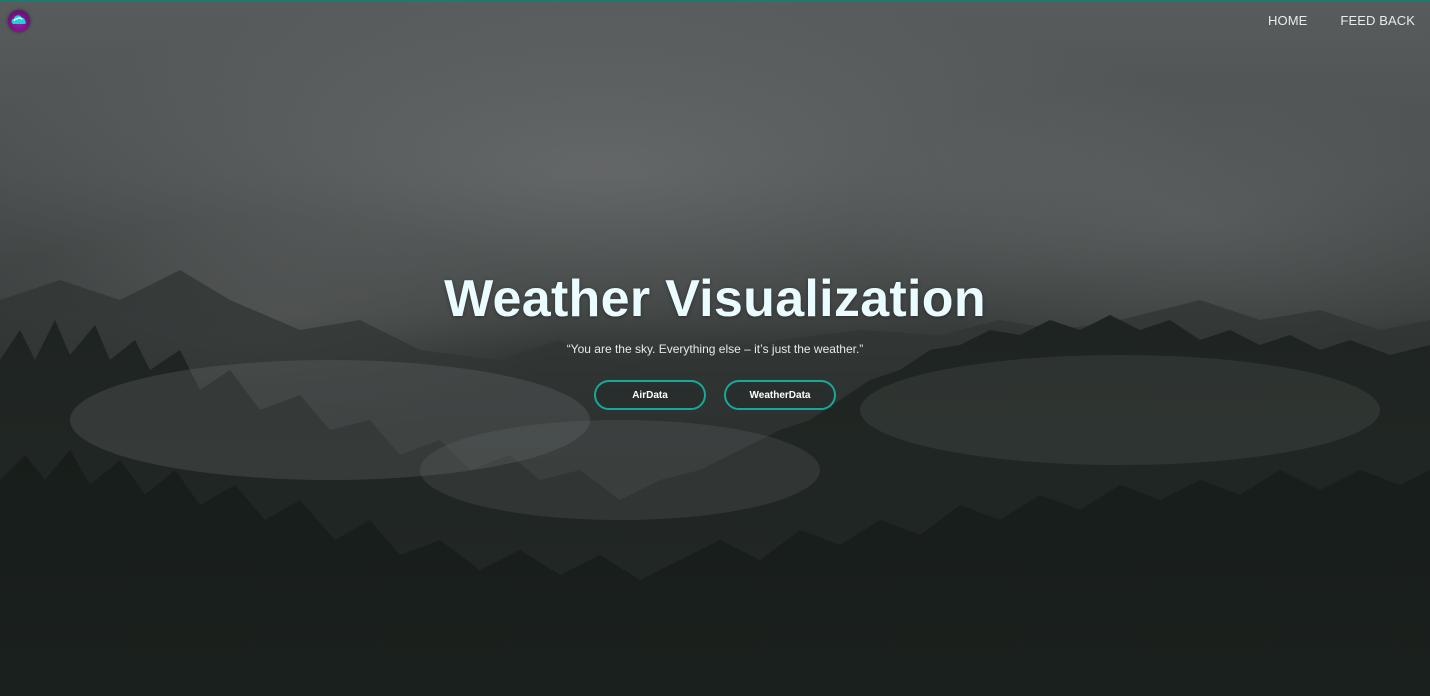 Image resolution: width=1430 pixels, height=696 pixels. What do you see at coordinates (715, 21) in the screenshot?
I see `navbar: HOME FEED BACK` at bounding box center [715, 21].